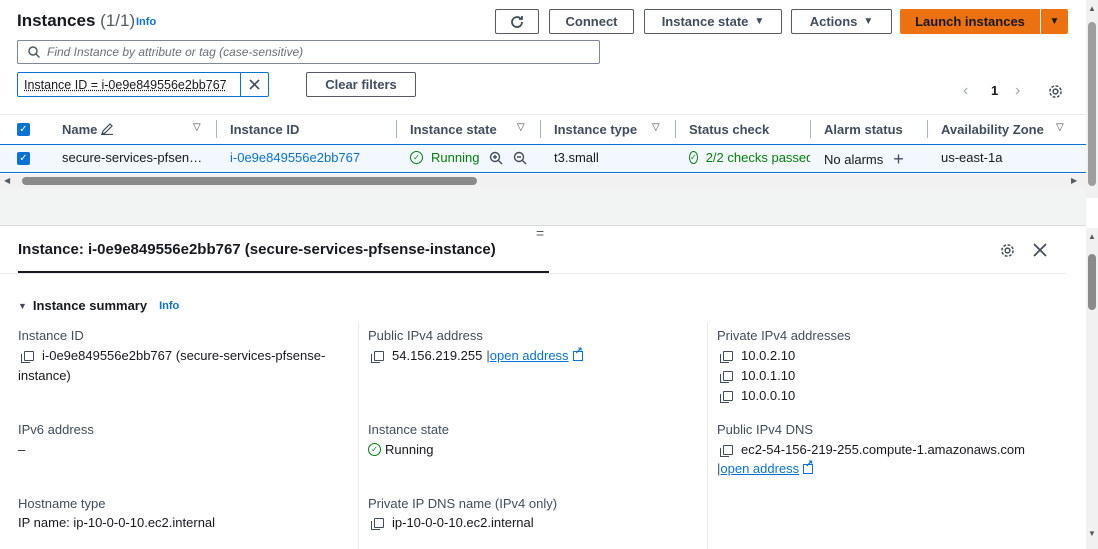 This screenshot has height=549, width=1098. I want to click on cell-instance-type: t3.small, so click(576, 157).